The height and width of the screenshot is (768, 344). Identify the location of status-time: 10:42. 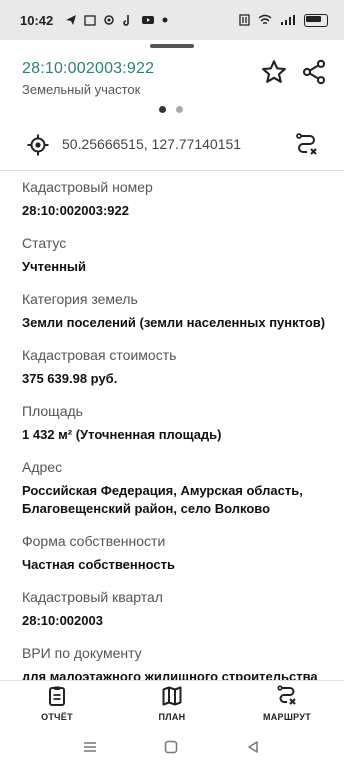
(37, 20).